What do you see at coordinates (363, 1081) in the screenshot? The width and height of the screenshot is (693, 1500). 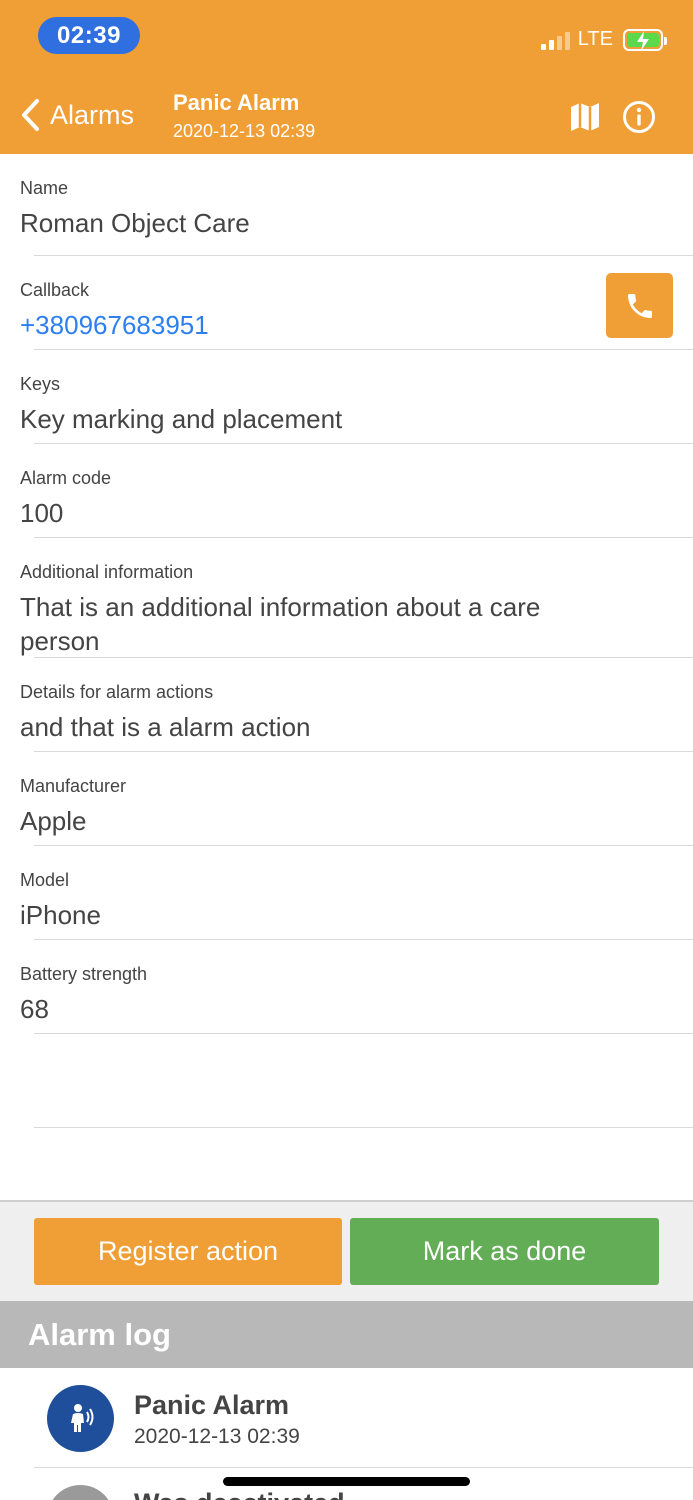 I see `detail-row-empty` at bounding box center [363, 1081].